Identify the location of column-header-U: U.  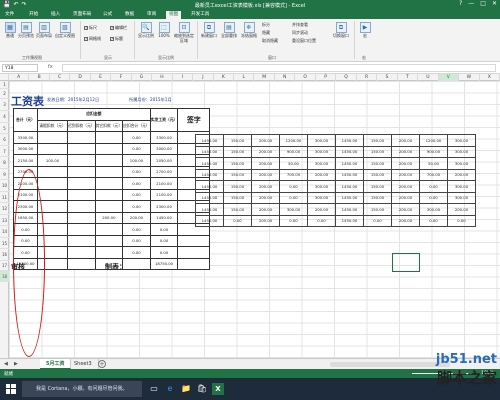
(428, 77).